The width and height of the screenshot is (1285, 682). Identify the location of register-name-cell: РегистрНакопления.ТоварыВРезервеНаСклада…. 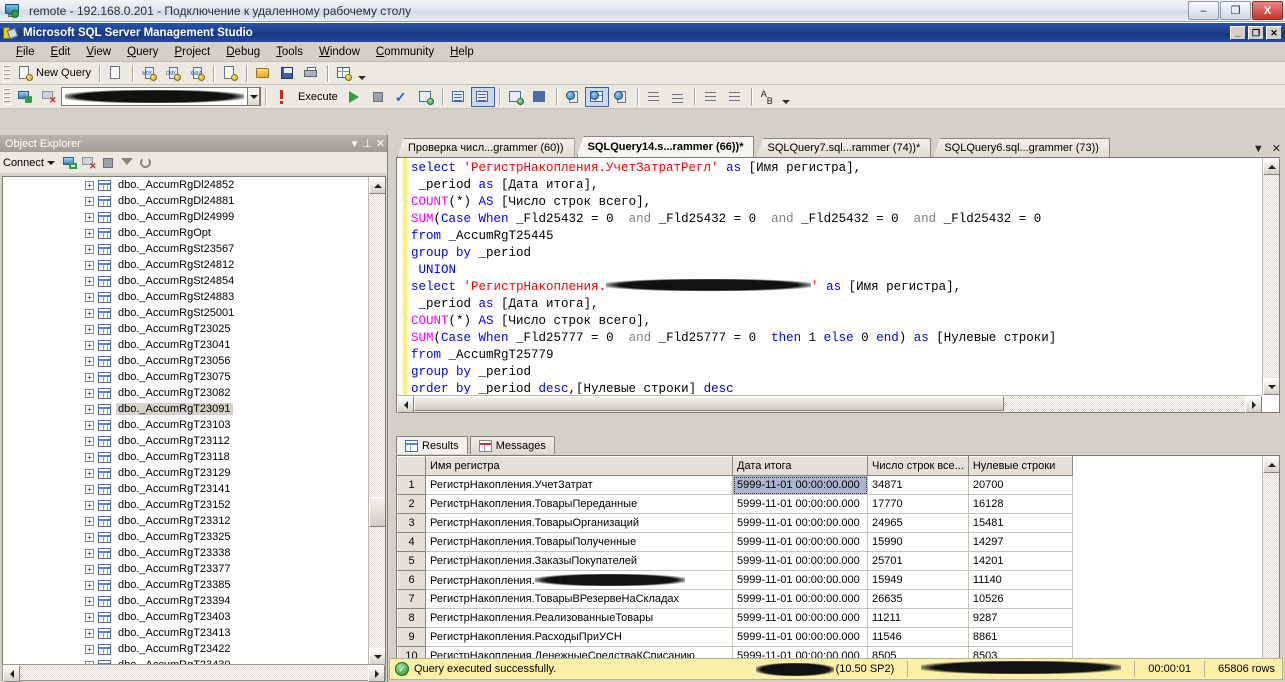
(579, 599).